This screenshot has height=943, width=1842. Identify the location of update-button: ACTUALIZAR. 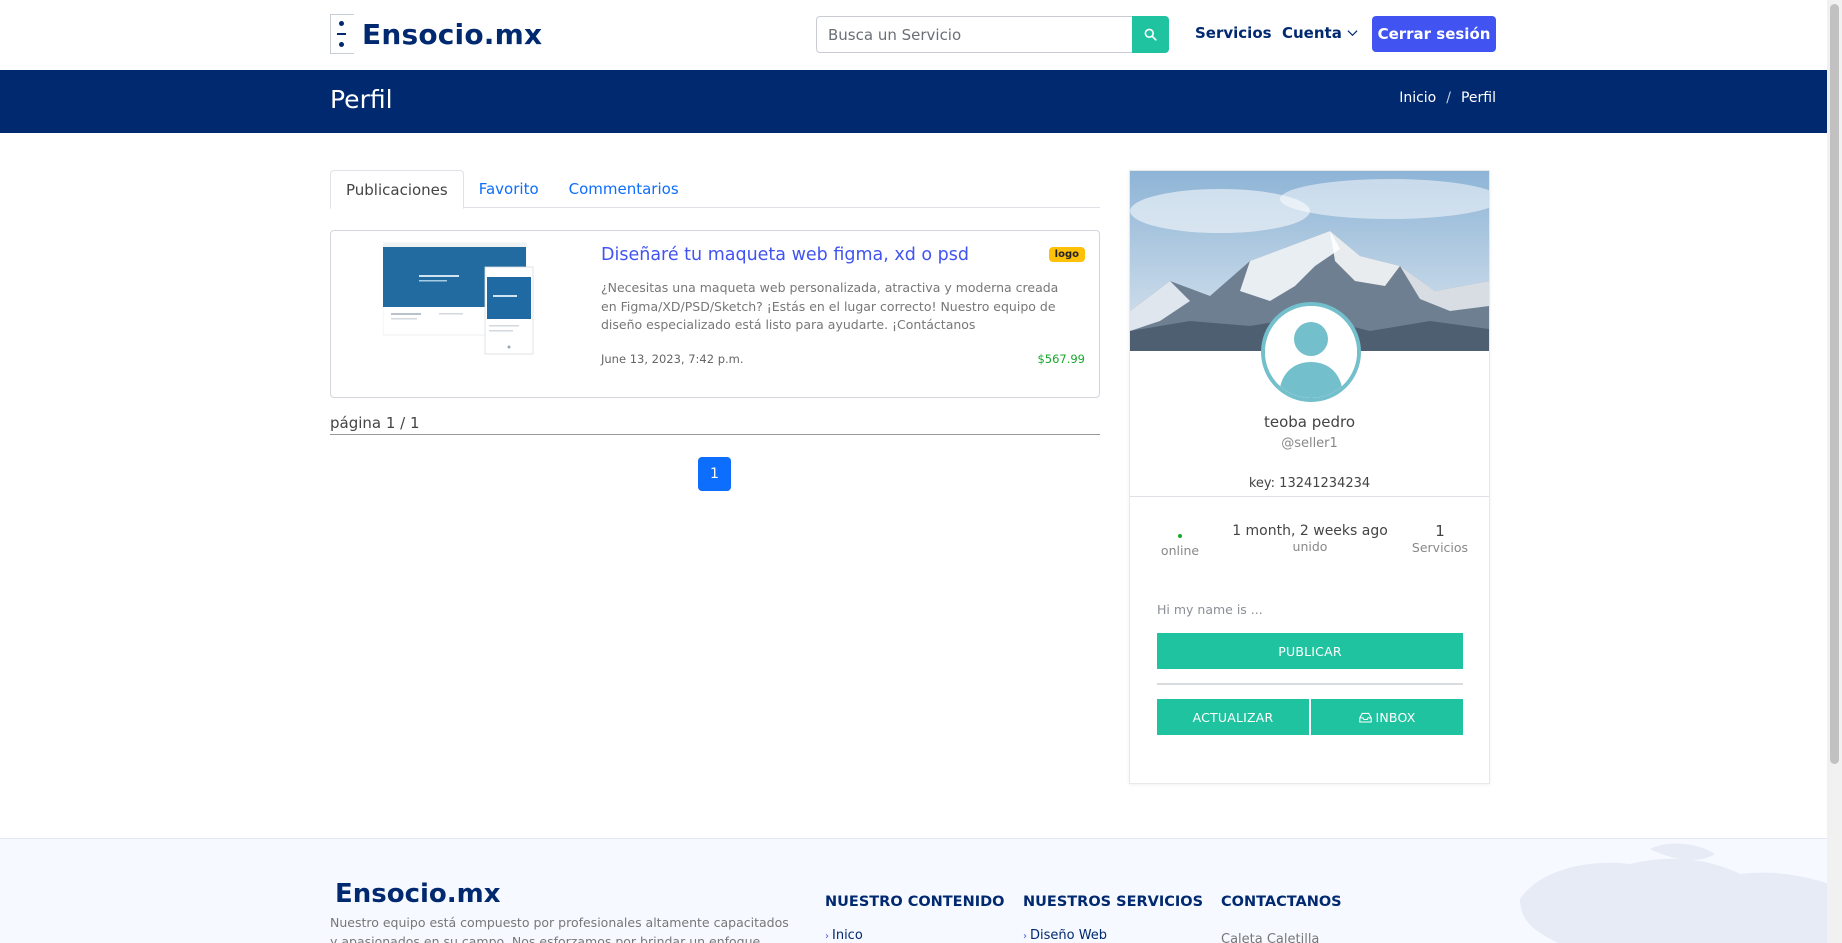
(1233, 717).